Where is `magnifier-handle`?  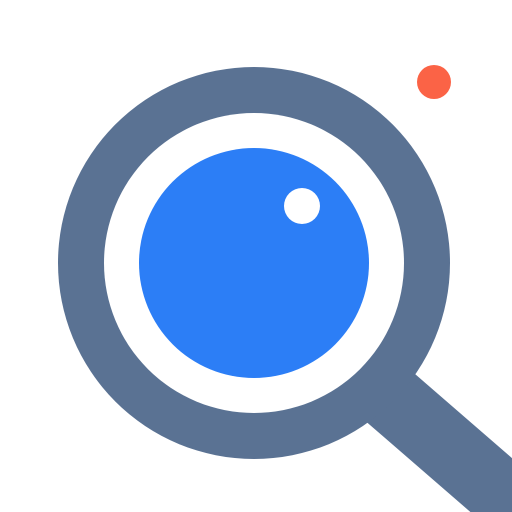 magnifier-handle is located at coordinates (437, 439).